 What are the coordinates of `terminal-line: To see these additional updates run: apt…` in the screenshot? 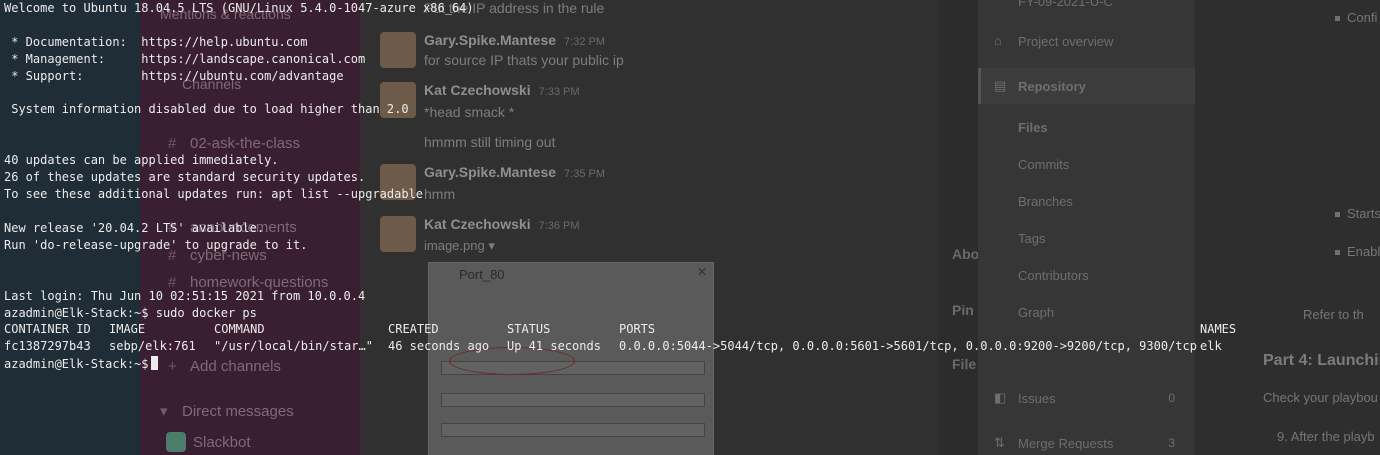 It's located at (214, 194).